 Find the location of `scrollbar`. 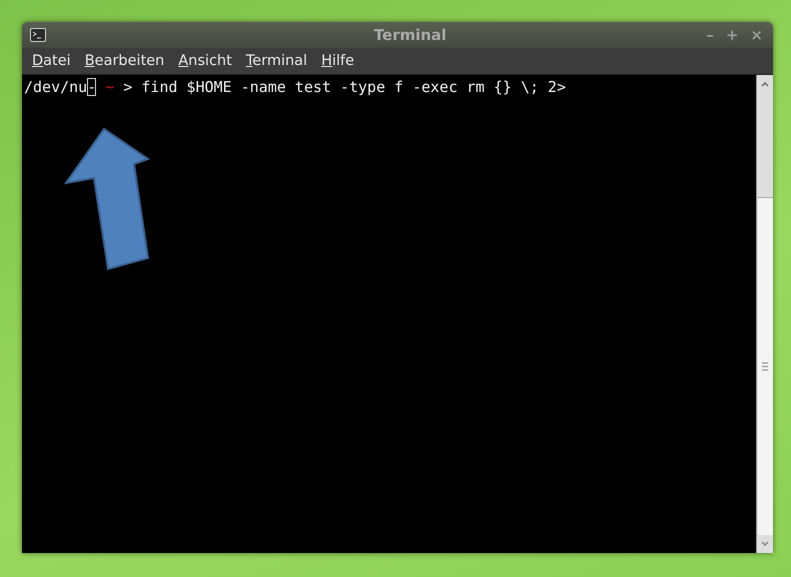

scrollbar is located at coordinates (764, 314).